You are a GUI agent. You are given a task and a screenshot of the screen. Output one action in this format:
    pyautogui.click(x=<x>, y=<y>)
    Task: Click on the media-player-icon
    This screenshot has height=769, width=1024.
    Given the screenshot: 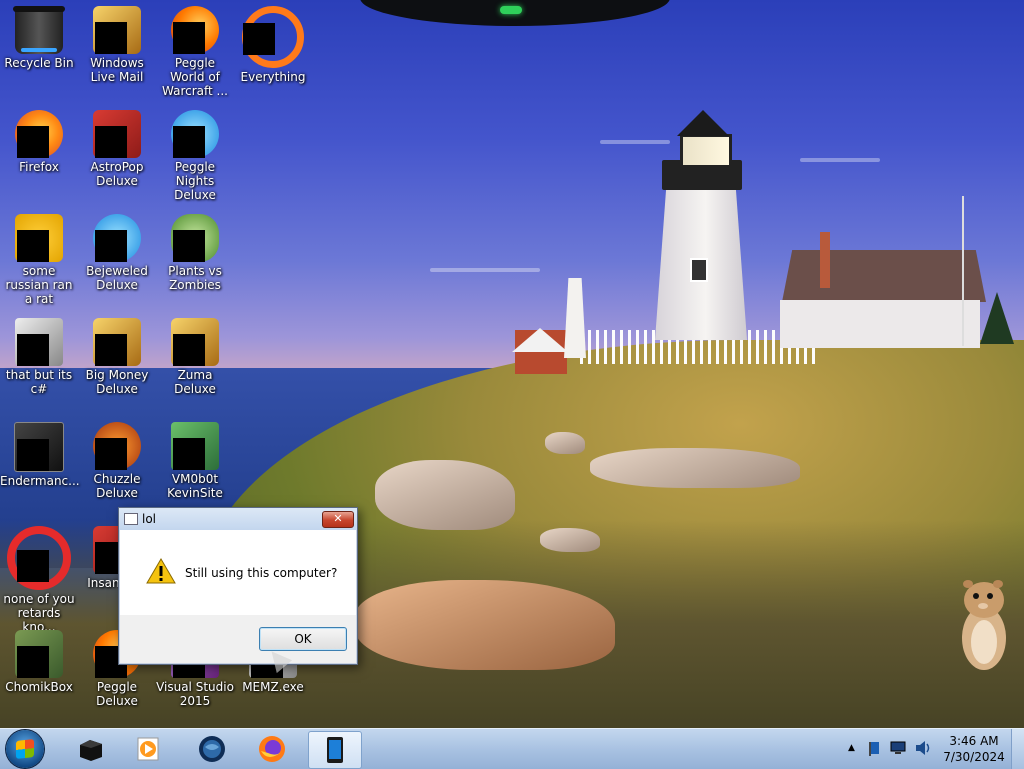 What is the action you would take?
    pyautogui.click(x=148, y=749)
    